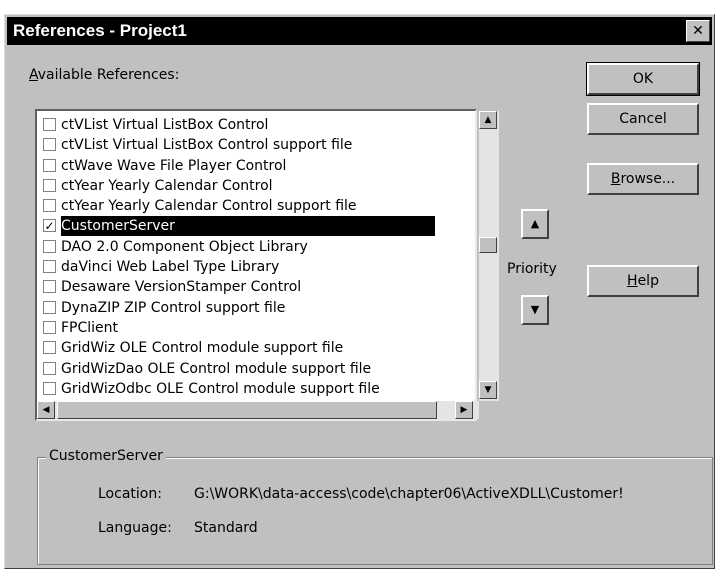 The width and height of the screenshot is (715, 573). I want to click on reference-label: DAO 2.0 Component Object Library, so click(184, 246).